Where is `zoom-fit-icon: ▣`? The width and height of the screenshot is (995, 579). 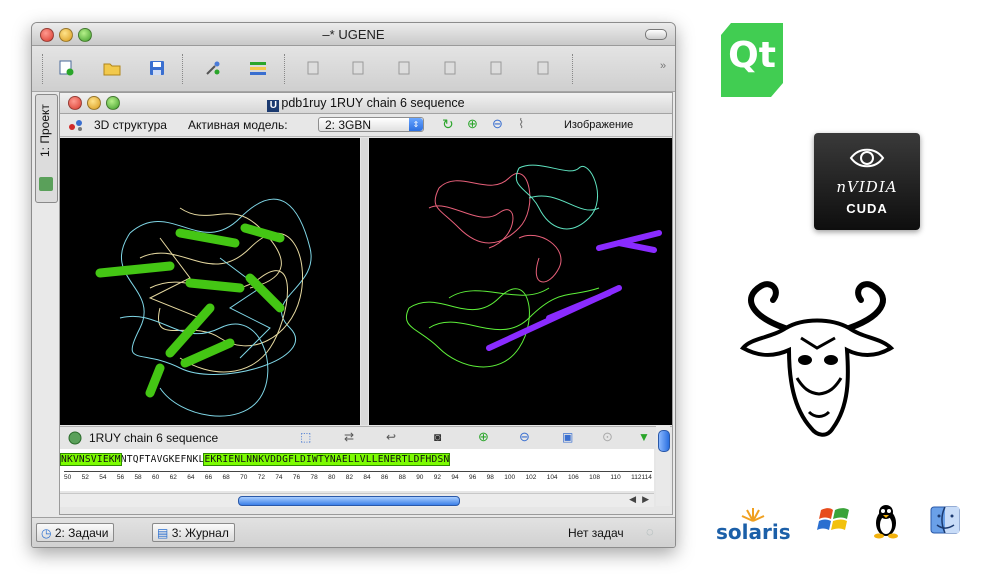 zoom-fit-icon: ▣ is located at coordinates (567, 437).